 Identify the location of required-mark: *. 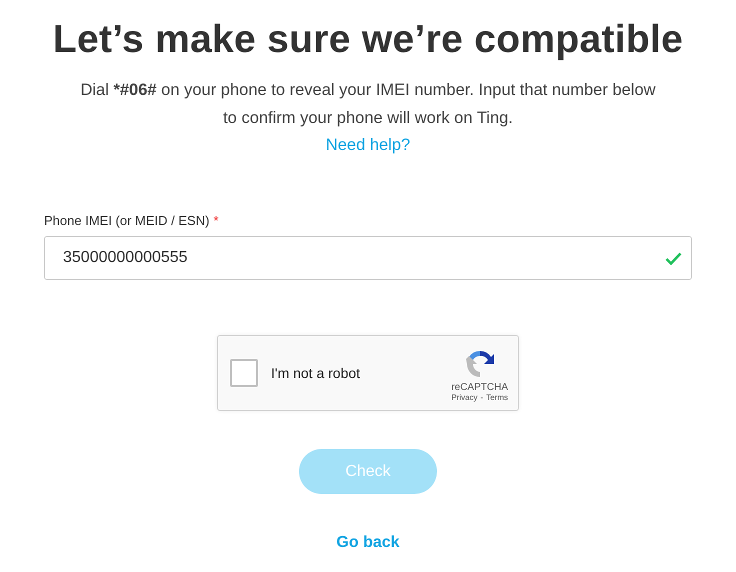
(215, 221).